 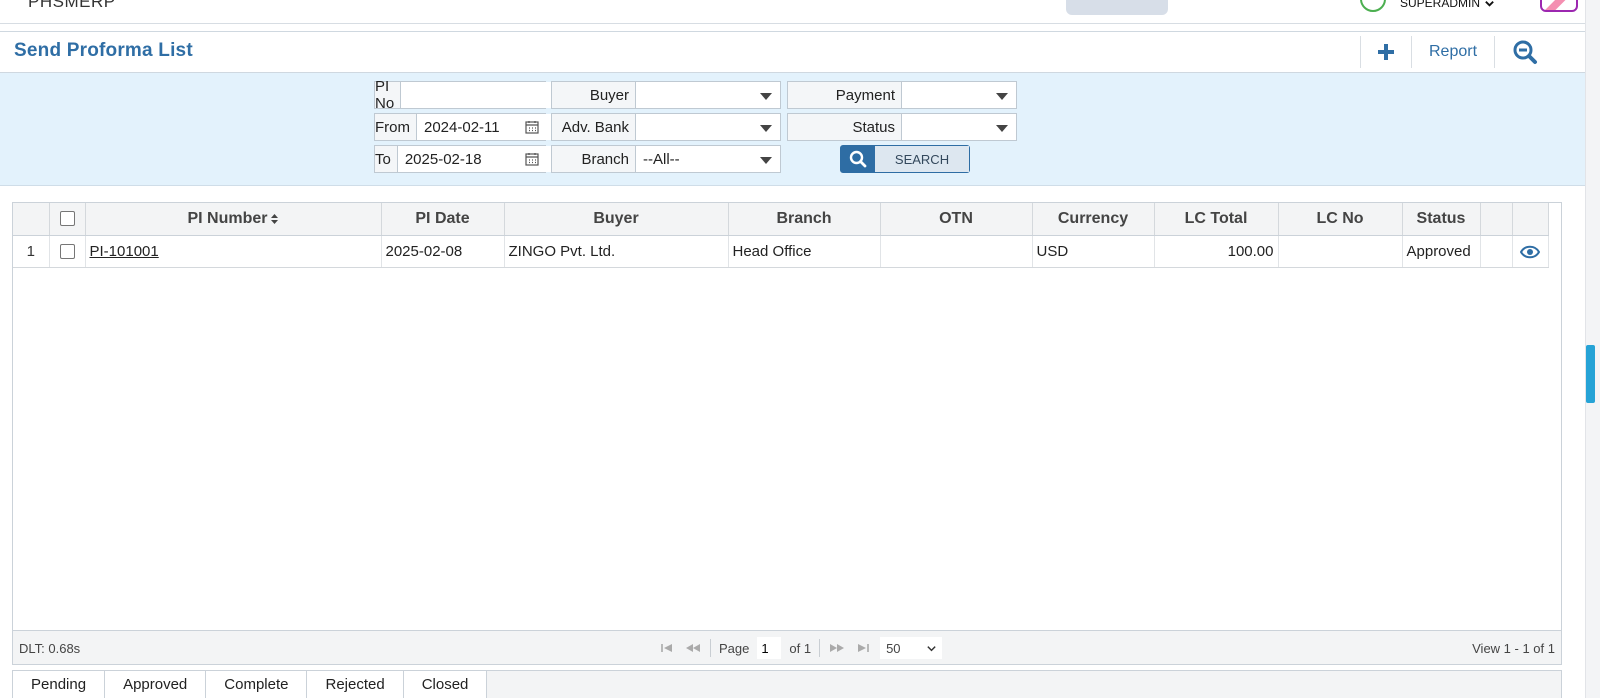 I want to click on branch-label: Branch, so click(x=594, y=159).